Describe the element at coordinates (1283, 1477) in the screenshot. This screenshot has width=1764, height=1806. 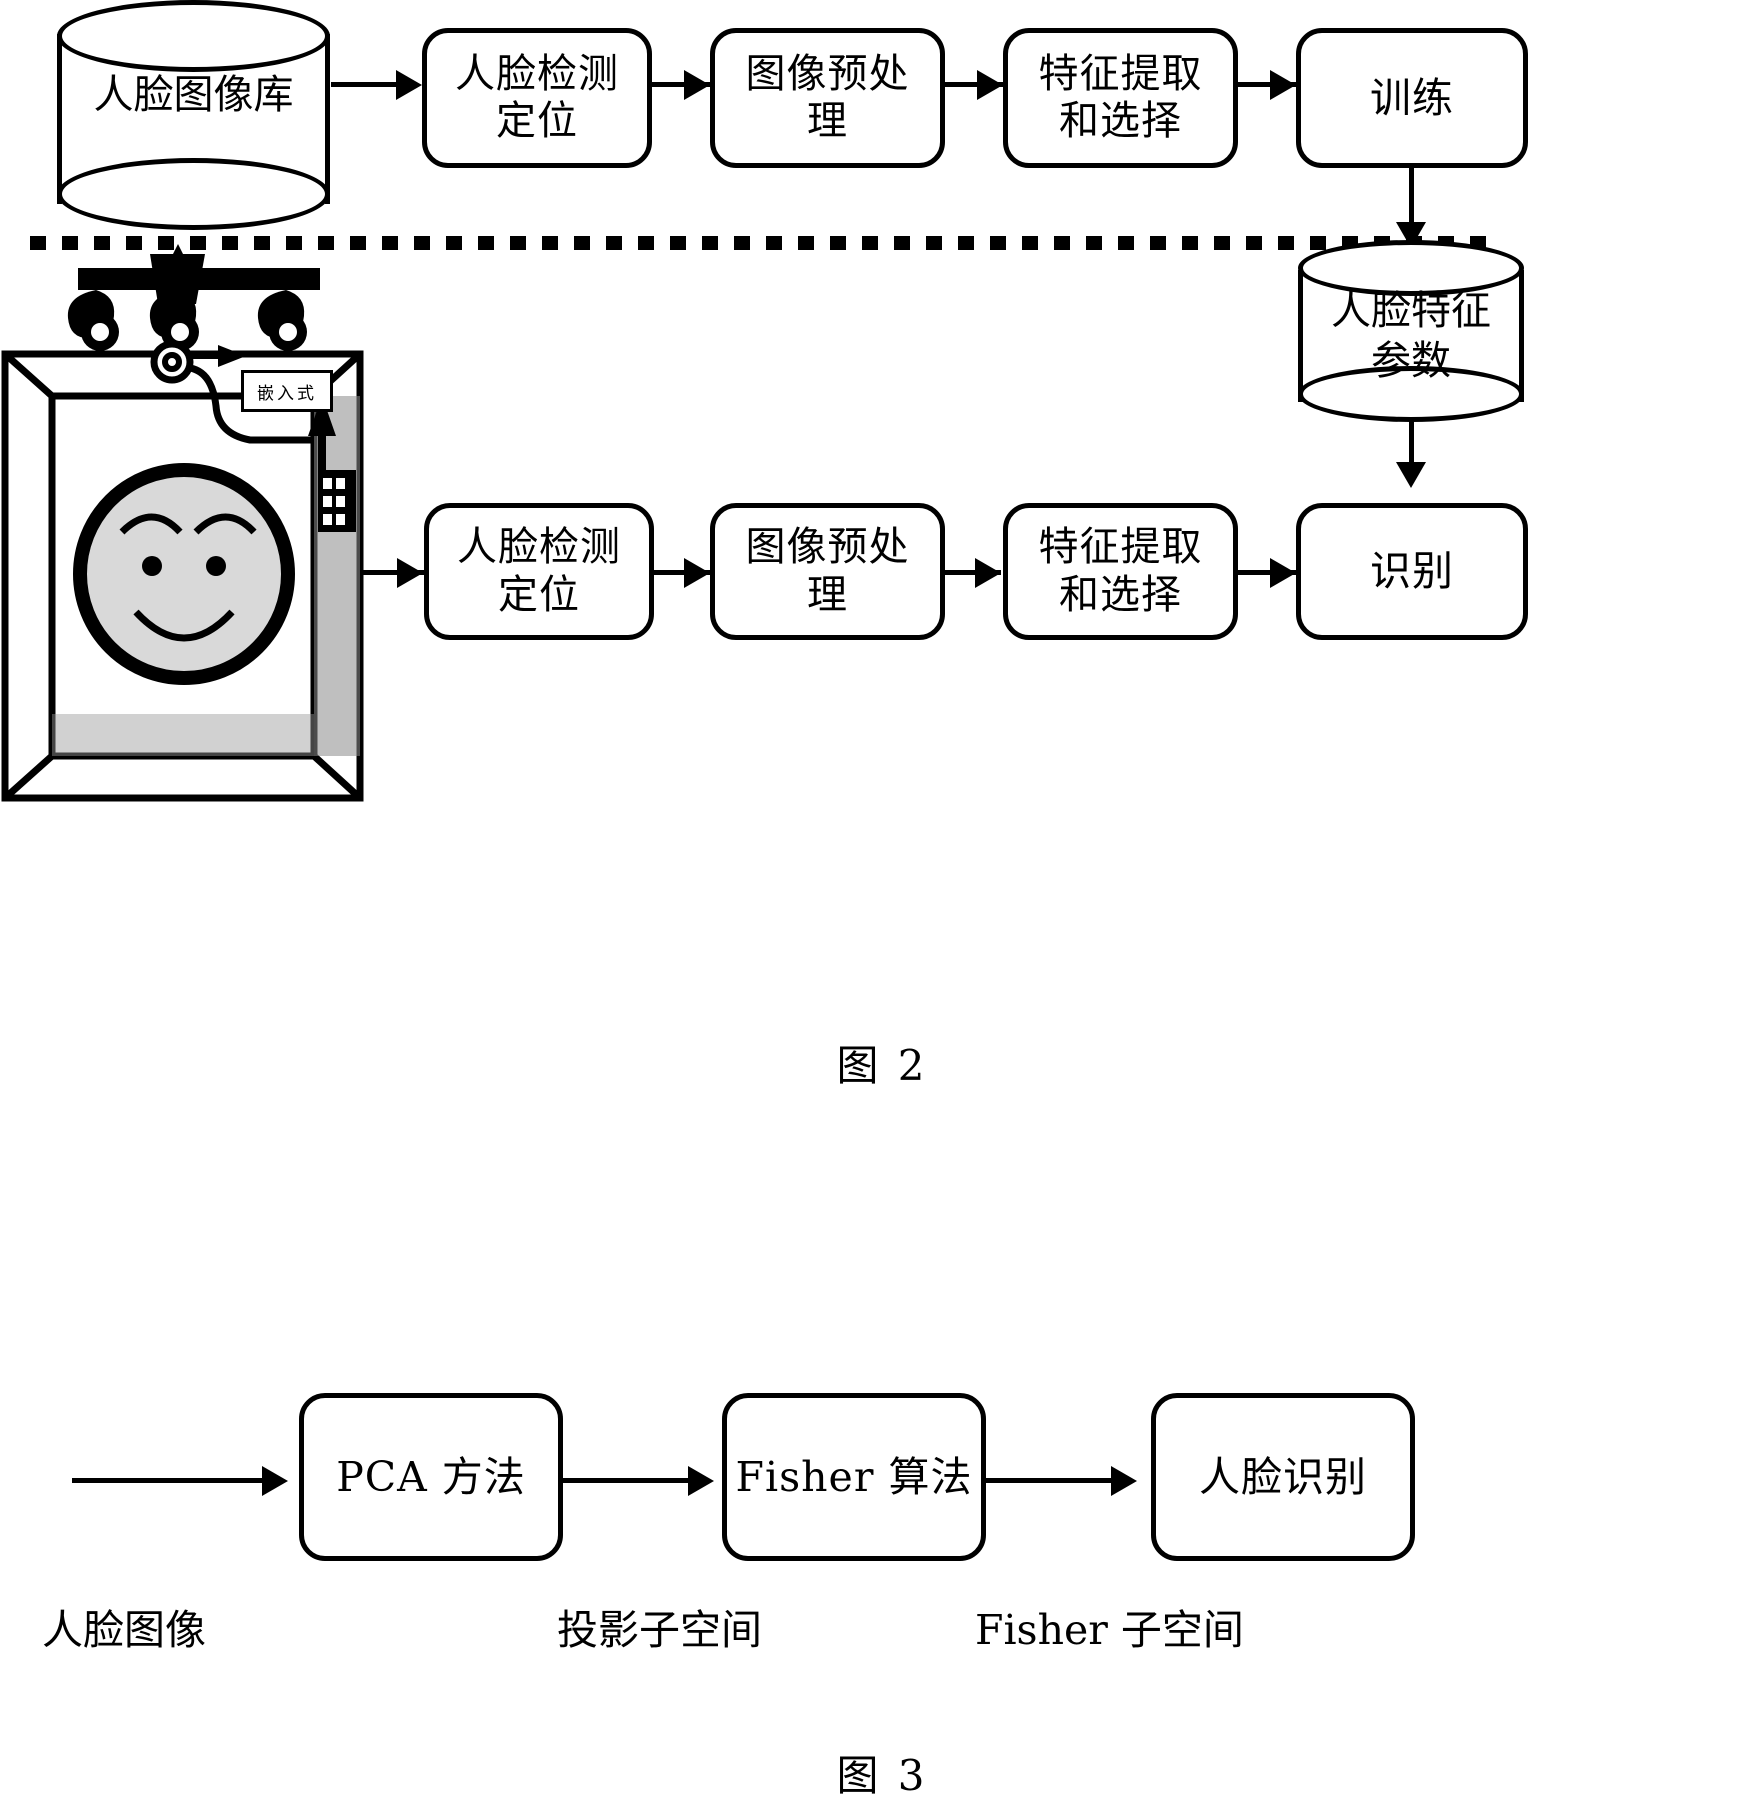
I see `process-box-face-recognition: 人脸识别` at that location.